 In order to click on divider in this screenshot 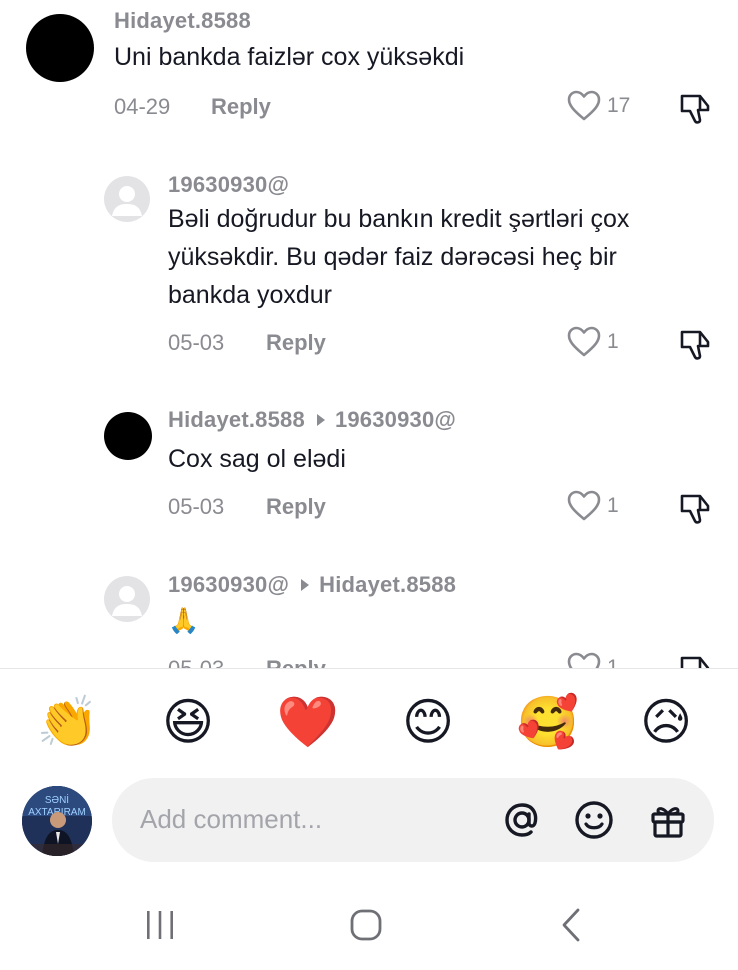, I will do `click(369, 668)`.